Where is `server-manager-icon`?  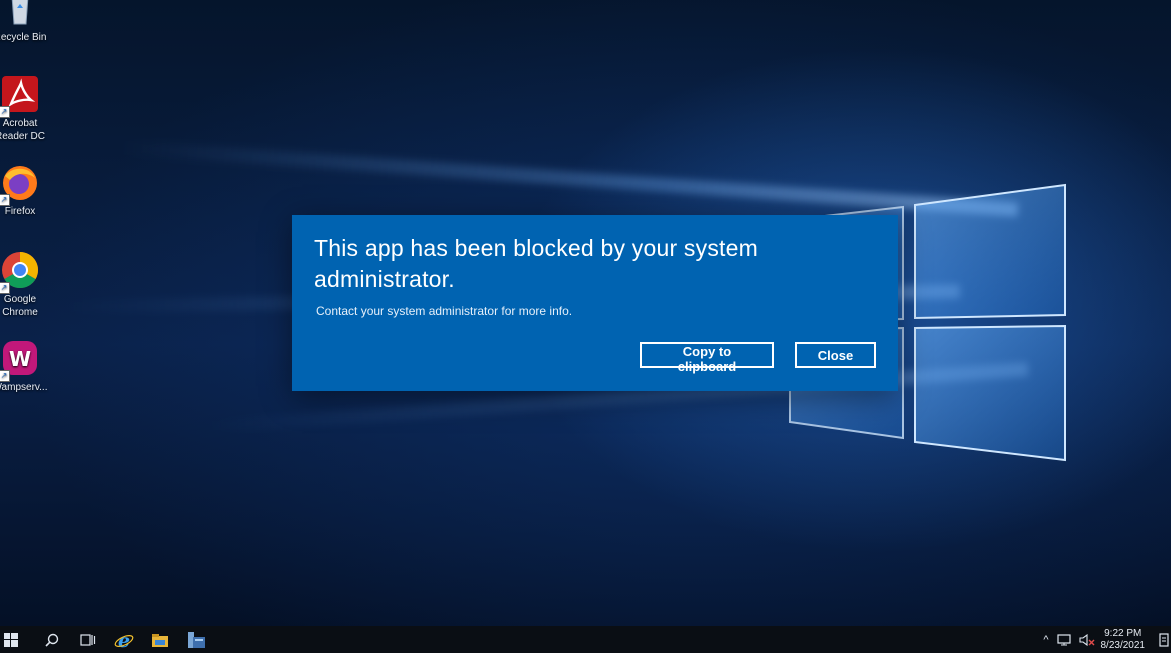 server-manager-icon is located at coordinates (196, 639).